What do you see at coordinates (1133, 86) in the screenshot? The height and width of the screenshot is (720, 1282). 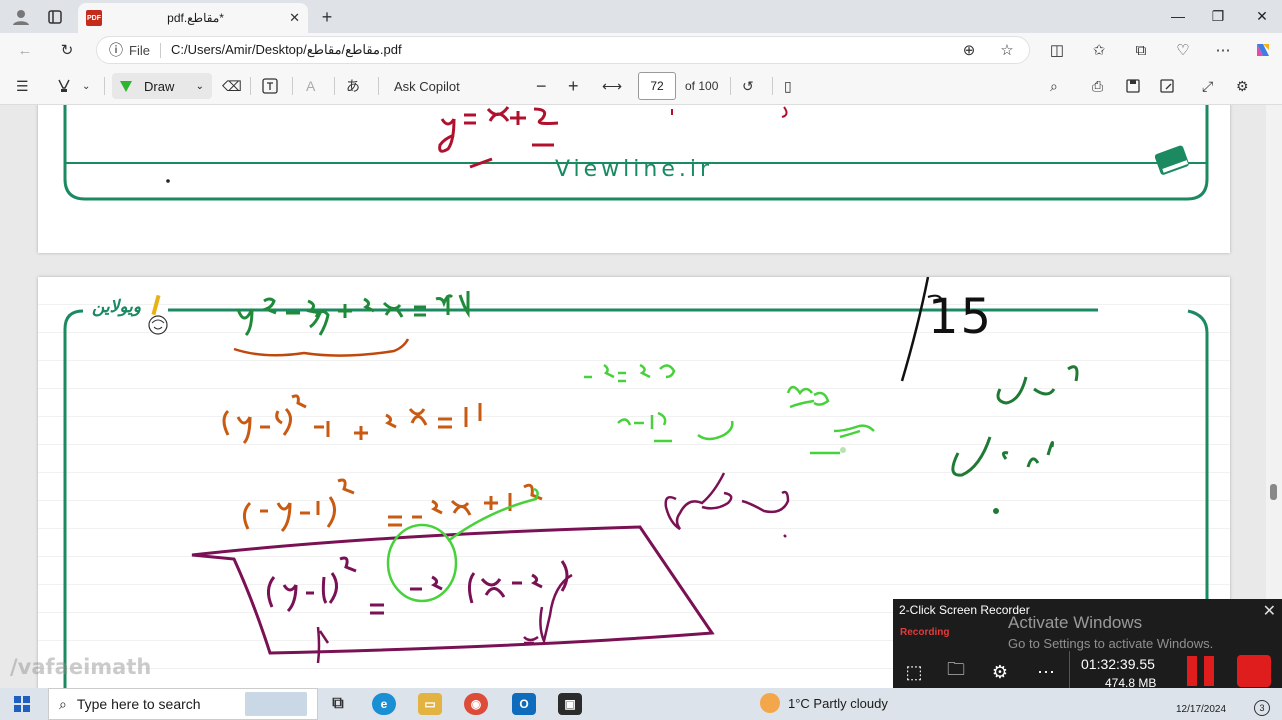 I see `save-icon` at bounding box center [1133, 86].